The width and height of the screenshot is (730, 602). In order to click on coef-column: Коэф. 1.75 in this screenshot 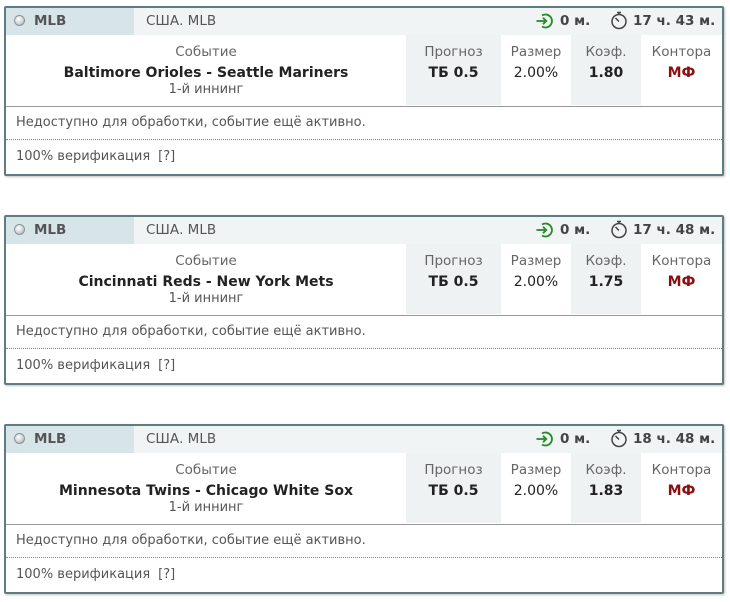, I will do `click(606, 279)`.